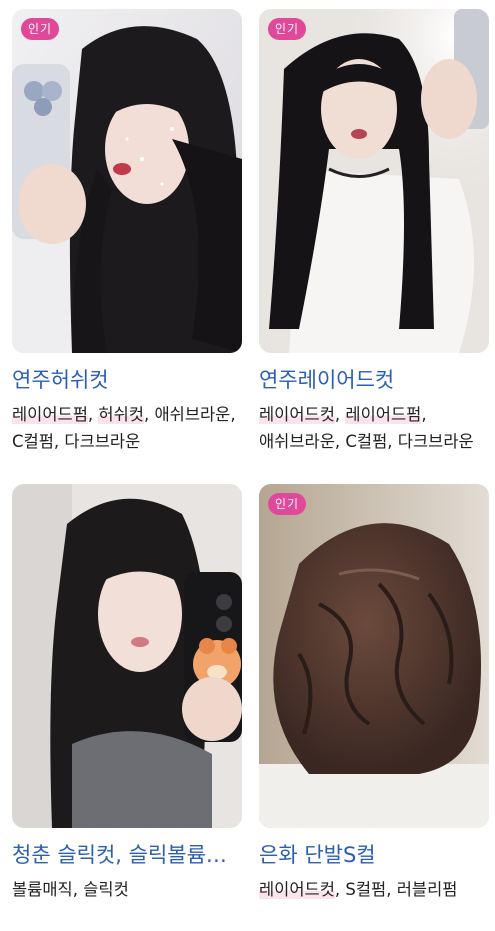  What do you see at coordinates (127, 380) in the screenshot?
I see `hairstyle-title: 연주허쉬컷` at bounding box center [127, 380].